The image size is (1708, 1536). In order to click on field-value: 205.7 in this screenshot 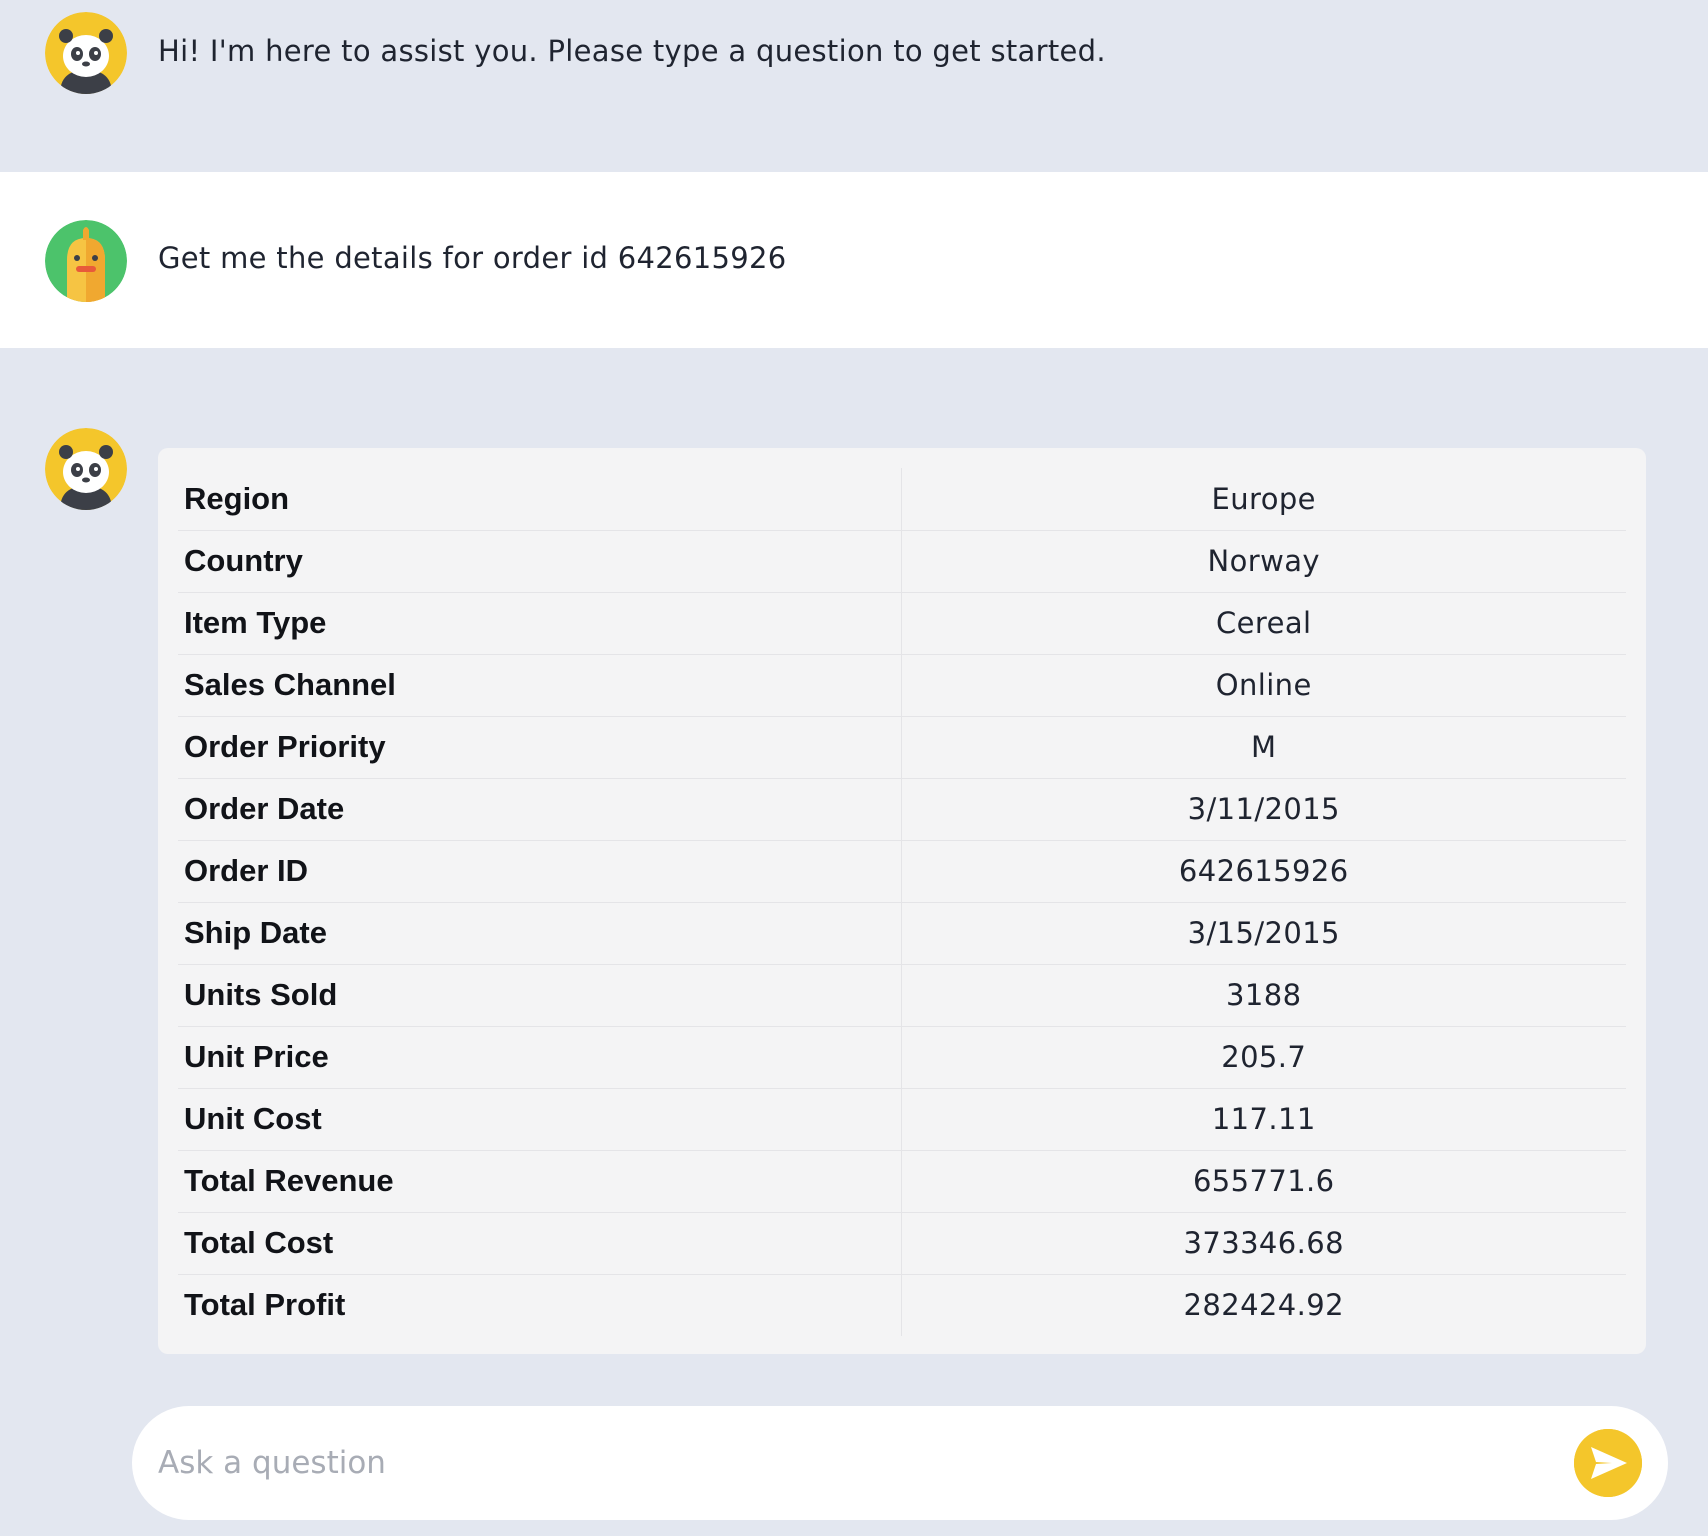, I will do `click(1263, 1057)`.